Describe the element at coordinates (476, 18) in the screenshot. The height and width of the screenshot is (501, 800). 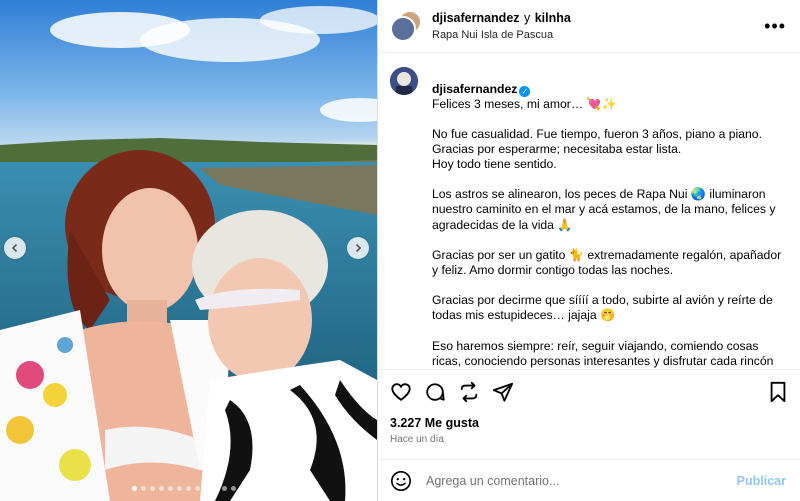
I see `author-username: djisafernandez` at that location.